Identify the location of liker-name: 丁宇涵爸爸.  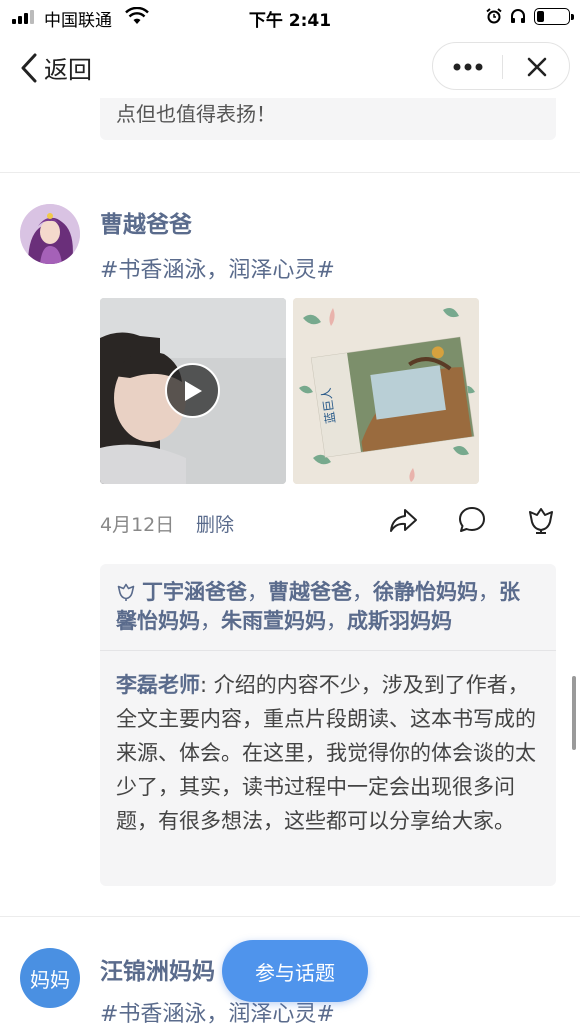
(194, 592).